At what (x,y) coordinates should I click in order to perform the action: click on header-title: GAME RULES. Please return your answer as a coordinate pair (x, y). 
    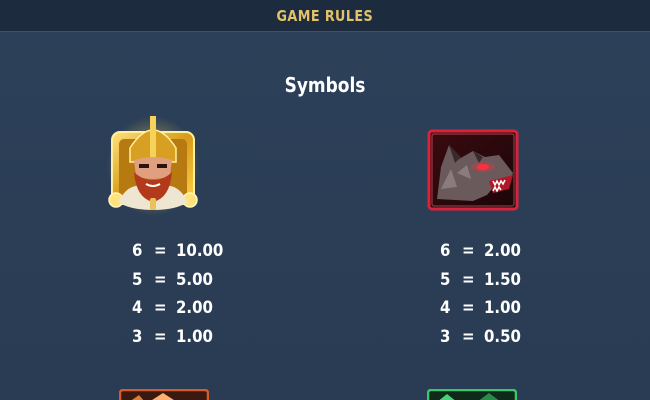
    Looking at the image, I should click on (325, 15).